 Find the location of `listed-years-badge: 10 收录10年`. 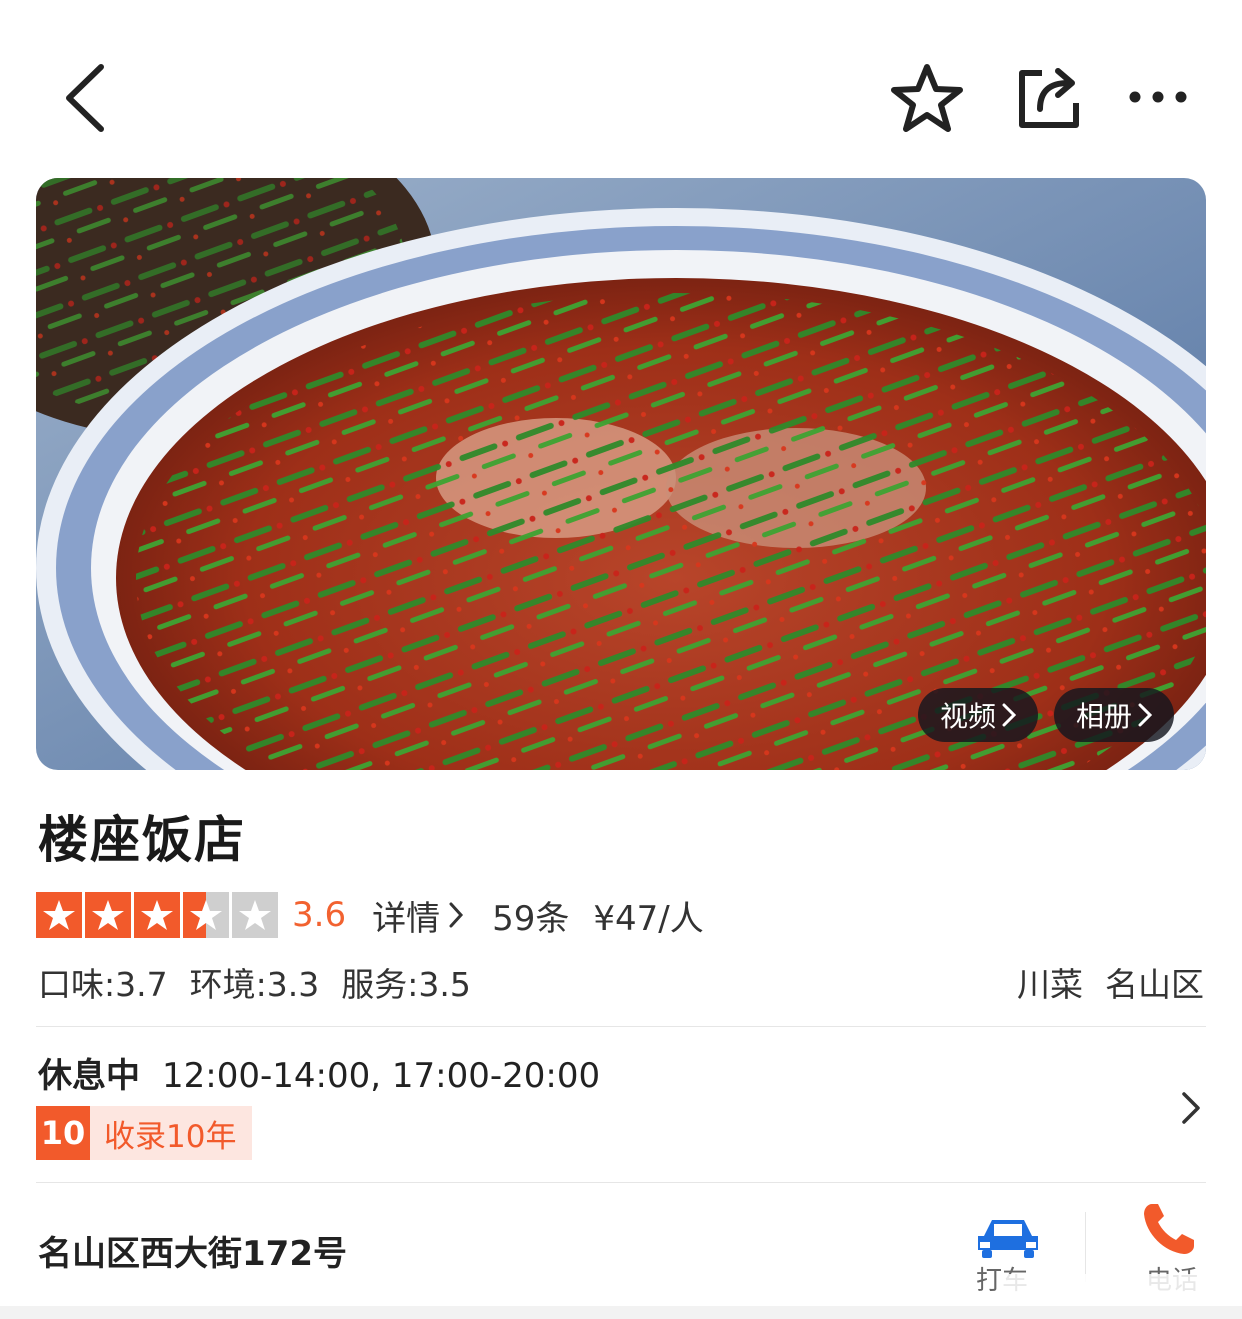

listed-years-badge: 10 收录10年 is located at coordinates (144, 1133).